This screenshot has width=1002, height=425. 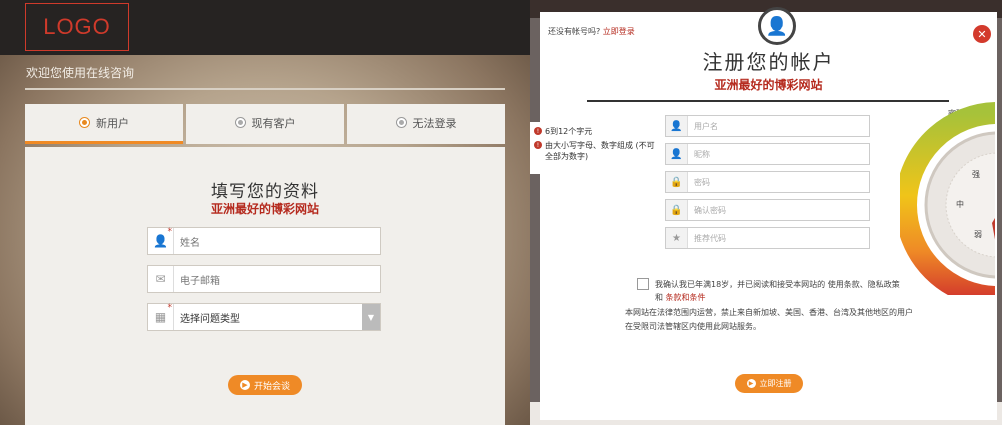 What do you see at coordinates (677, 238) in the screenshot?
I see `star-icon: ★` at bounding box center [677, 238].